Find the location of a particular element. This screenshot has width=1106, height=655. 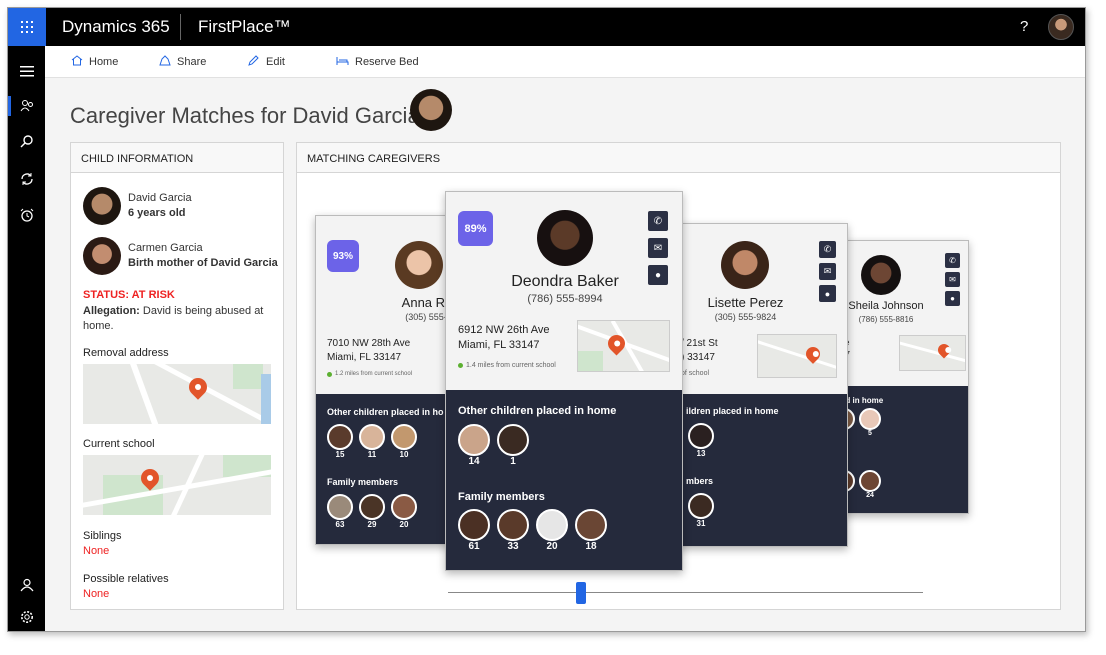

help-icon: ? is located at coordinates (1024, 26).